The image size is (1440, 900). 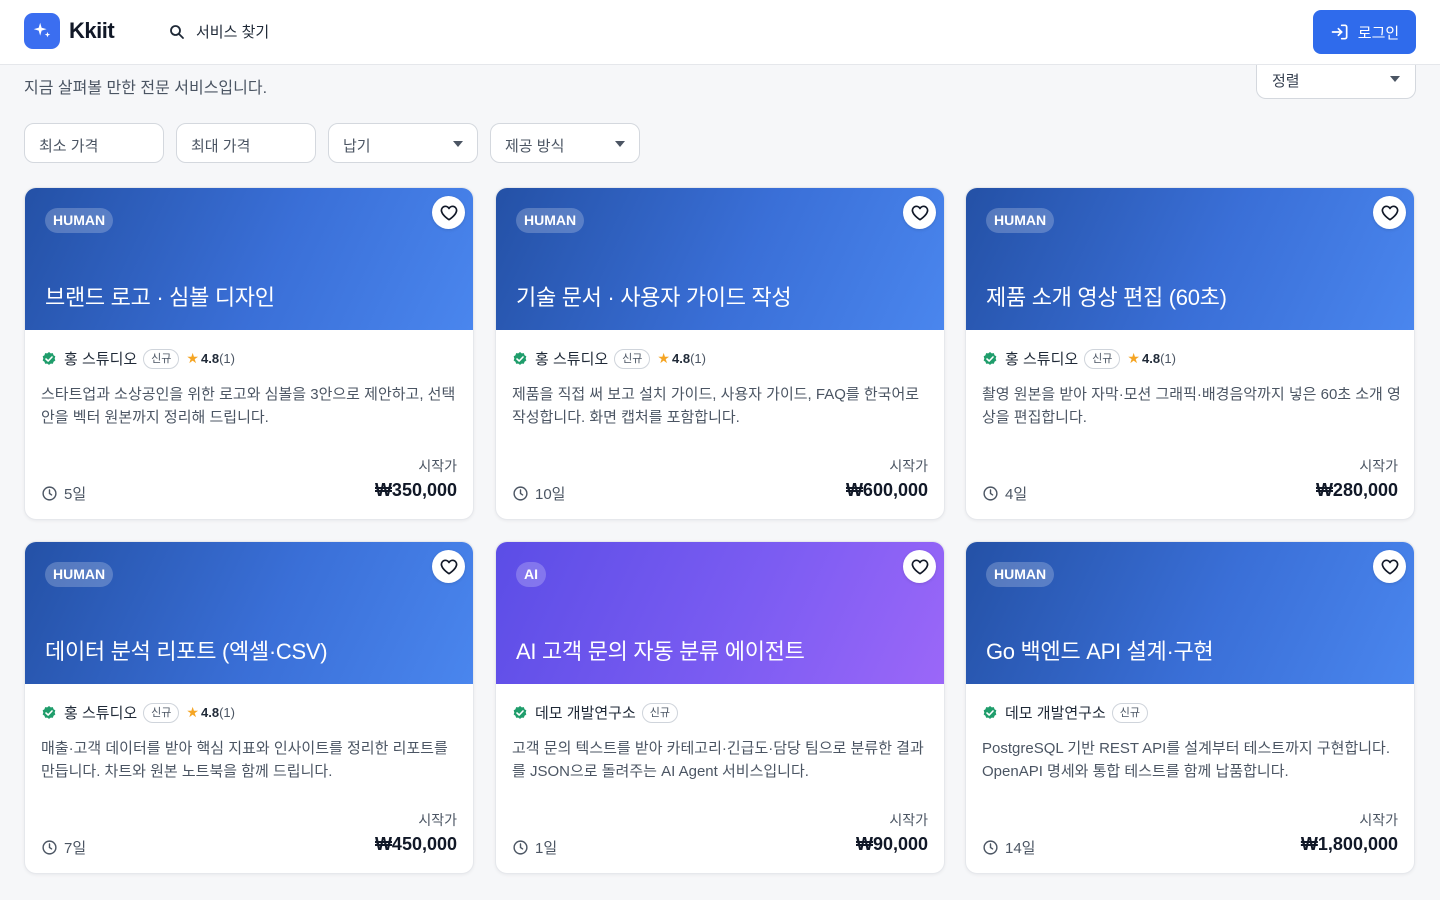 What do you see at coordinates (94, 143) in the screenshot?
I see `min-price-input: 최소 가격` at bounding box center [94, 143].